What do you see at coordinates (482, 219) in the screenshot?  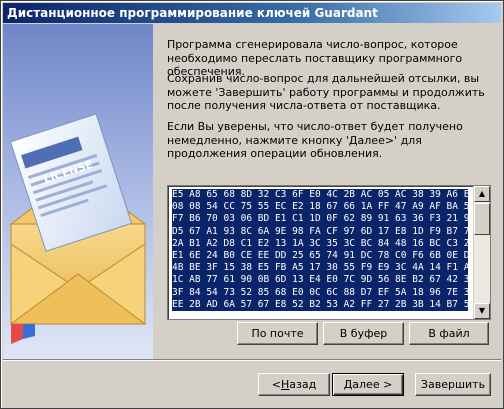 I see `scroll-thumb` at bounding box center [482, 219].